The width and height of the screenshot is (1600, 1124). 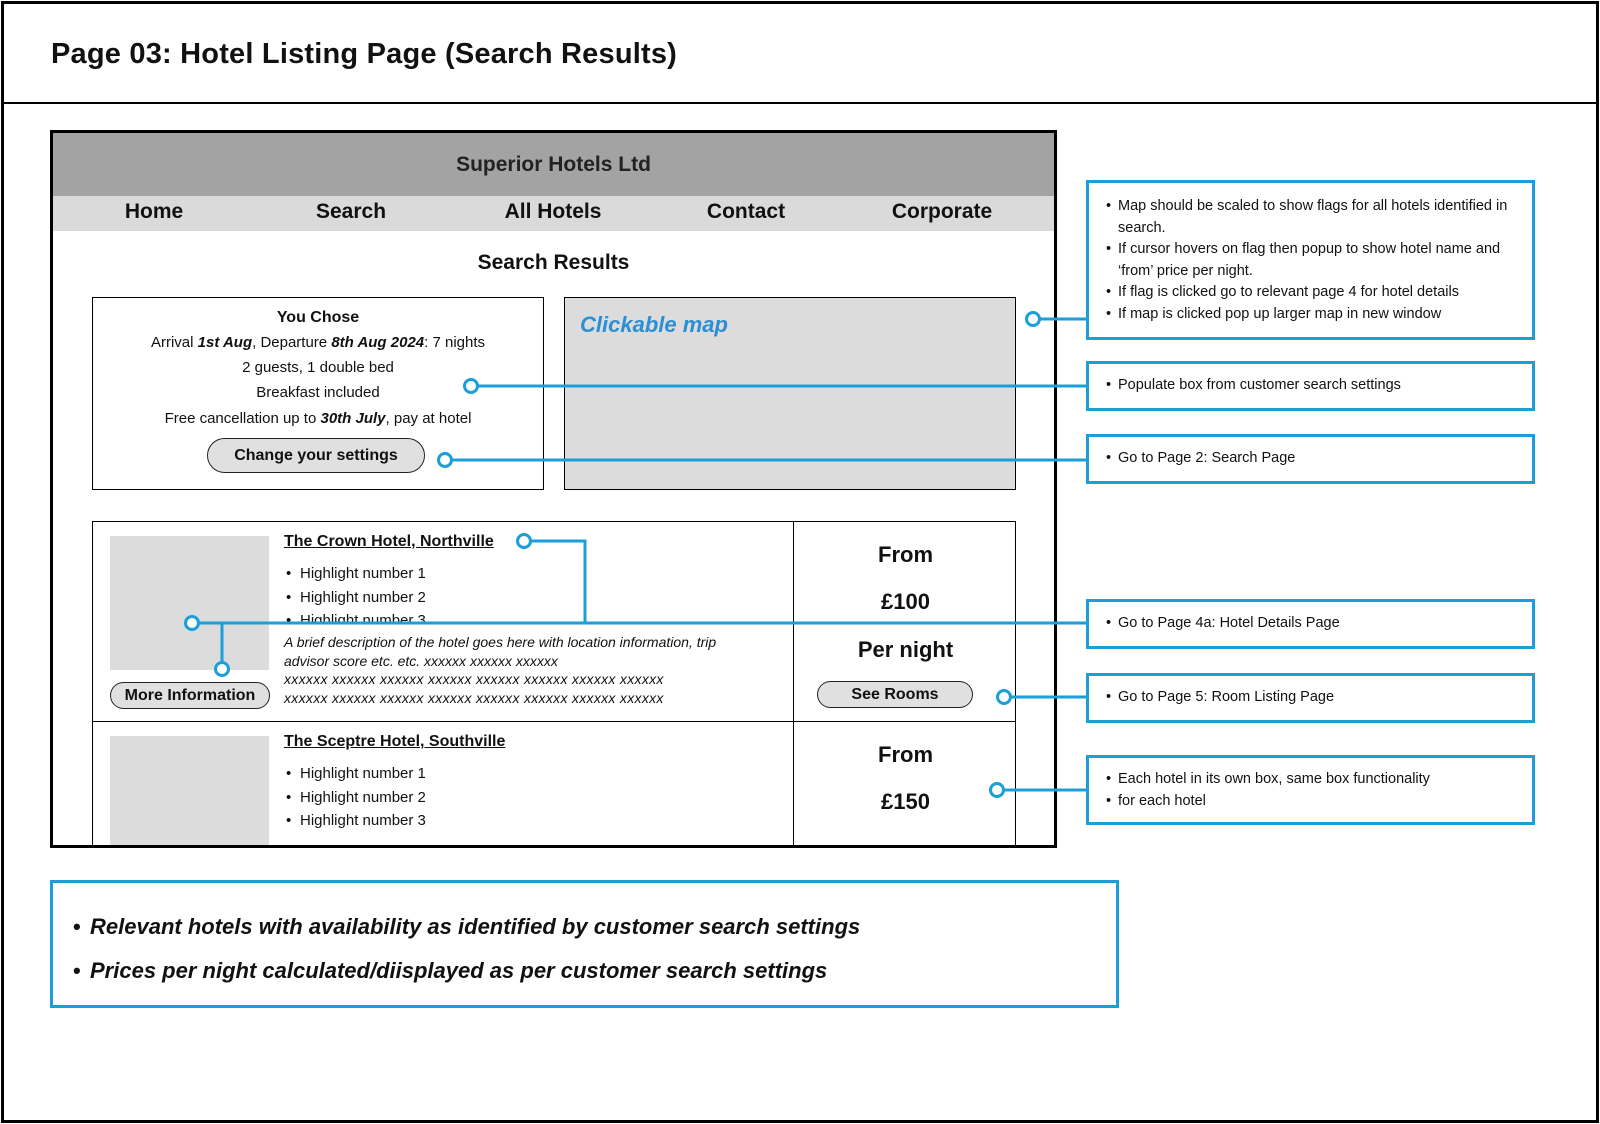 I want to click on map-label: Clickable map, so click(x=654, y=324).